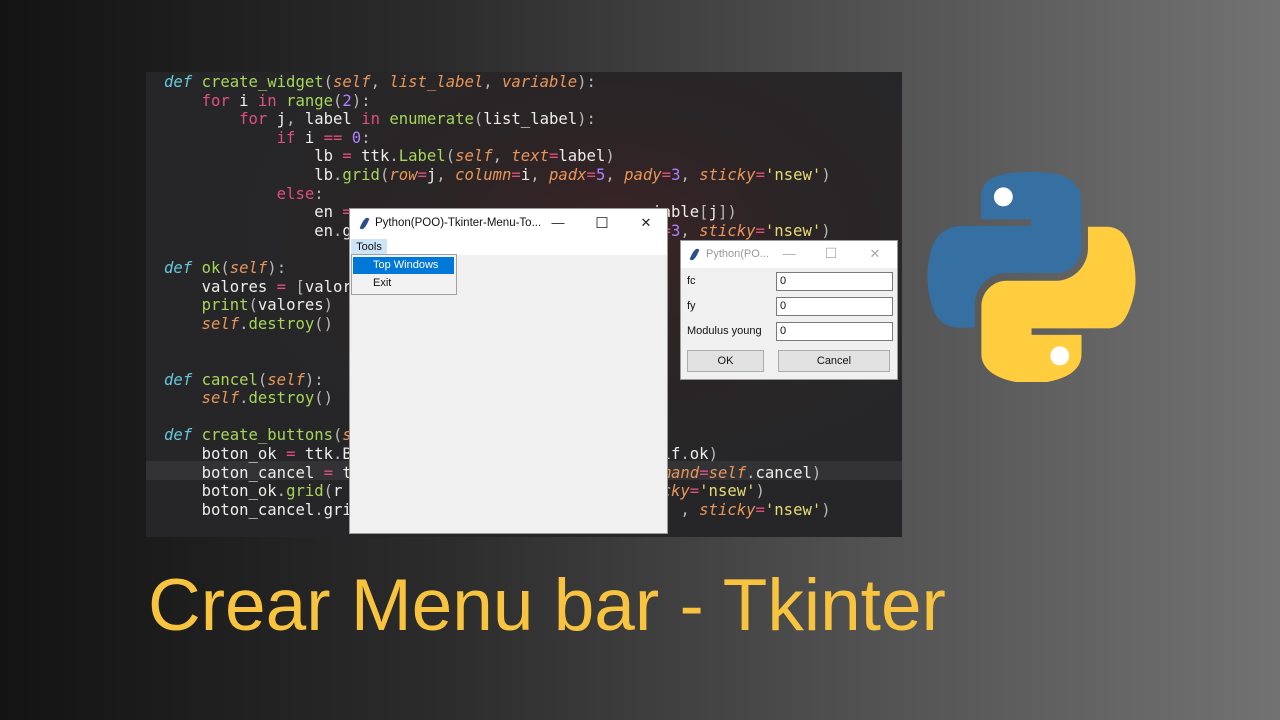 This screenshot has height=720, width=1280. I want to click on menu-item-top-windows: Top Windows, so click(403, 265).